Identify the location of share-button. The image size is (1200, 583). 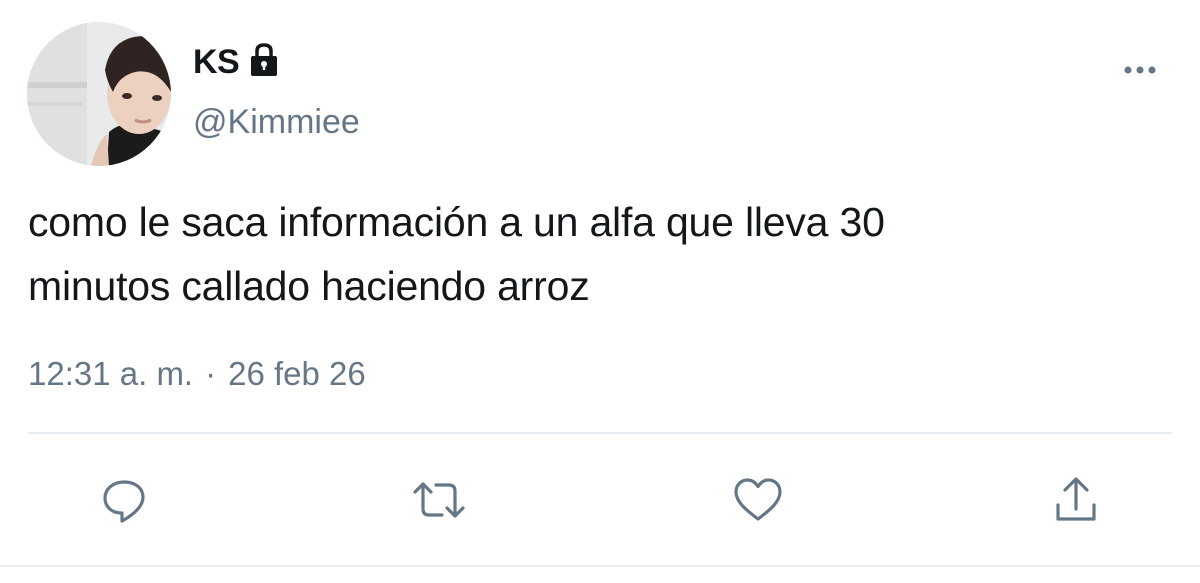
(1076, 500).